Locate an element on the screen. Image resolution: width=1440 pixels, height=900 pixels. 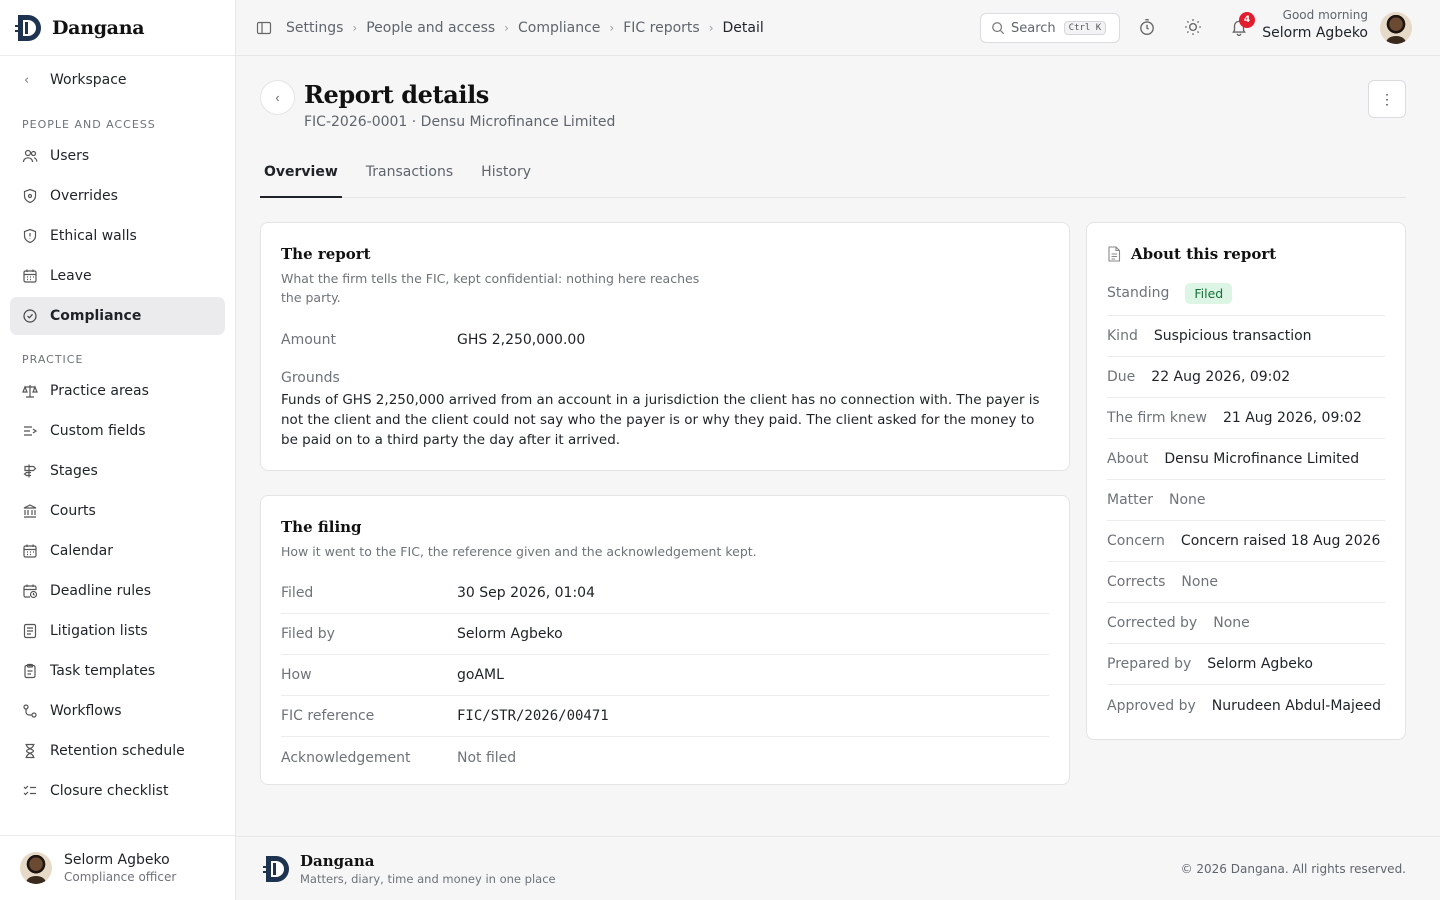
sidebar-item-task-templates: Task templates is located at coordinates (117, 671).